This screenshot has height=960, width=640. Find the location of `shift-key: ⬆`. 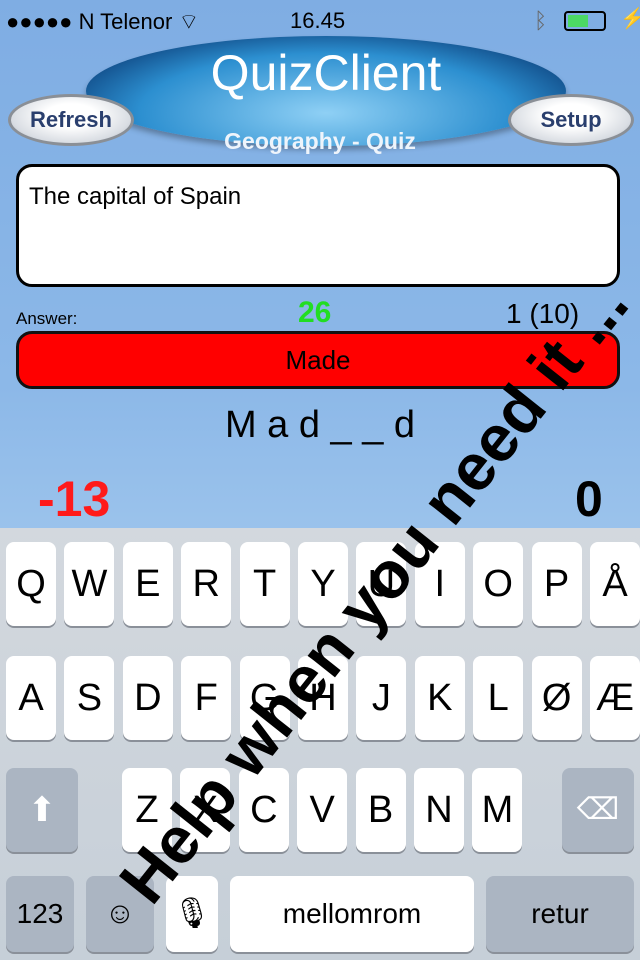

shift-key: ⬆ is located at coordinates (42, 810).